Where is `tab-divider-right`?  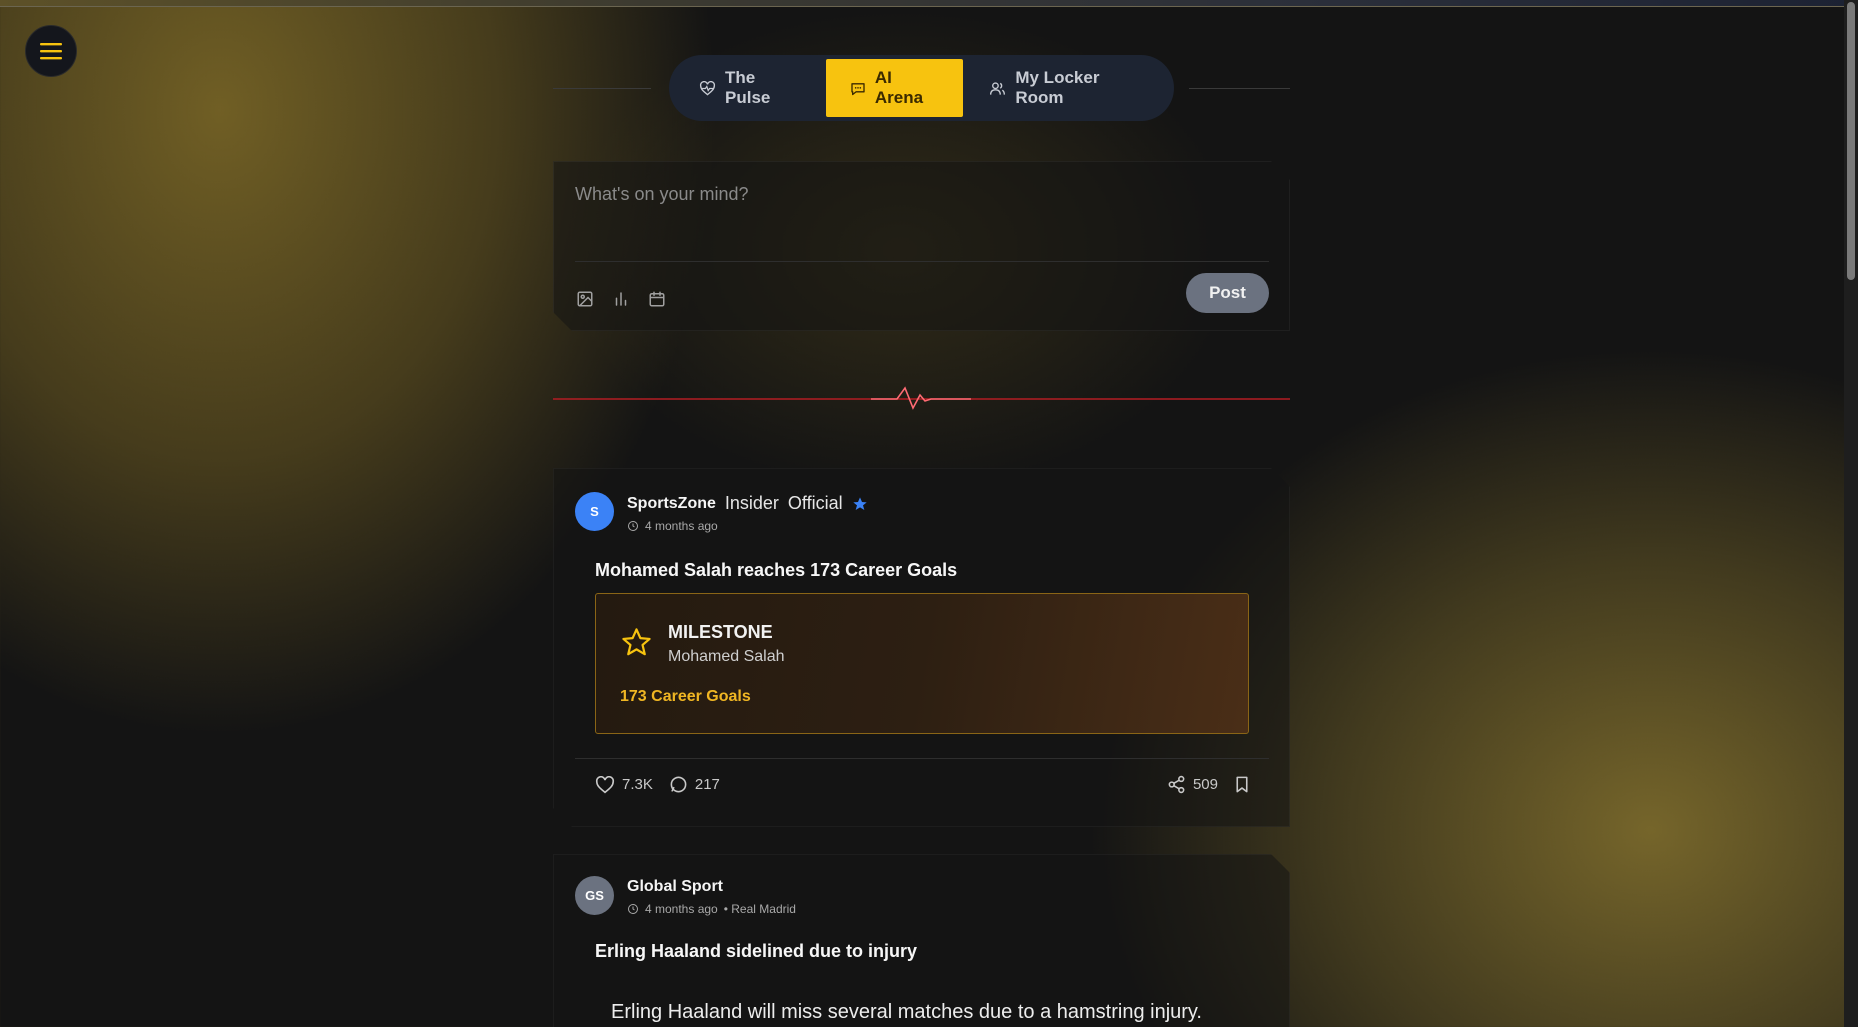
tab-divider-right is located at coordinates (1239, 88).